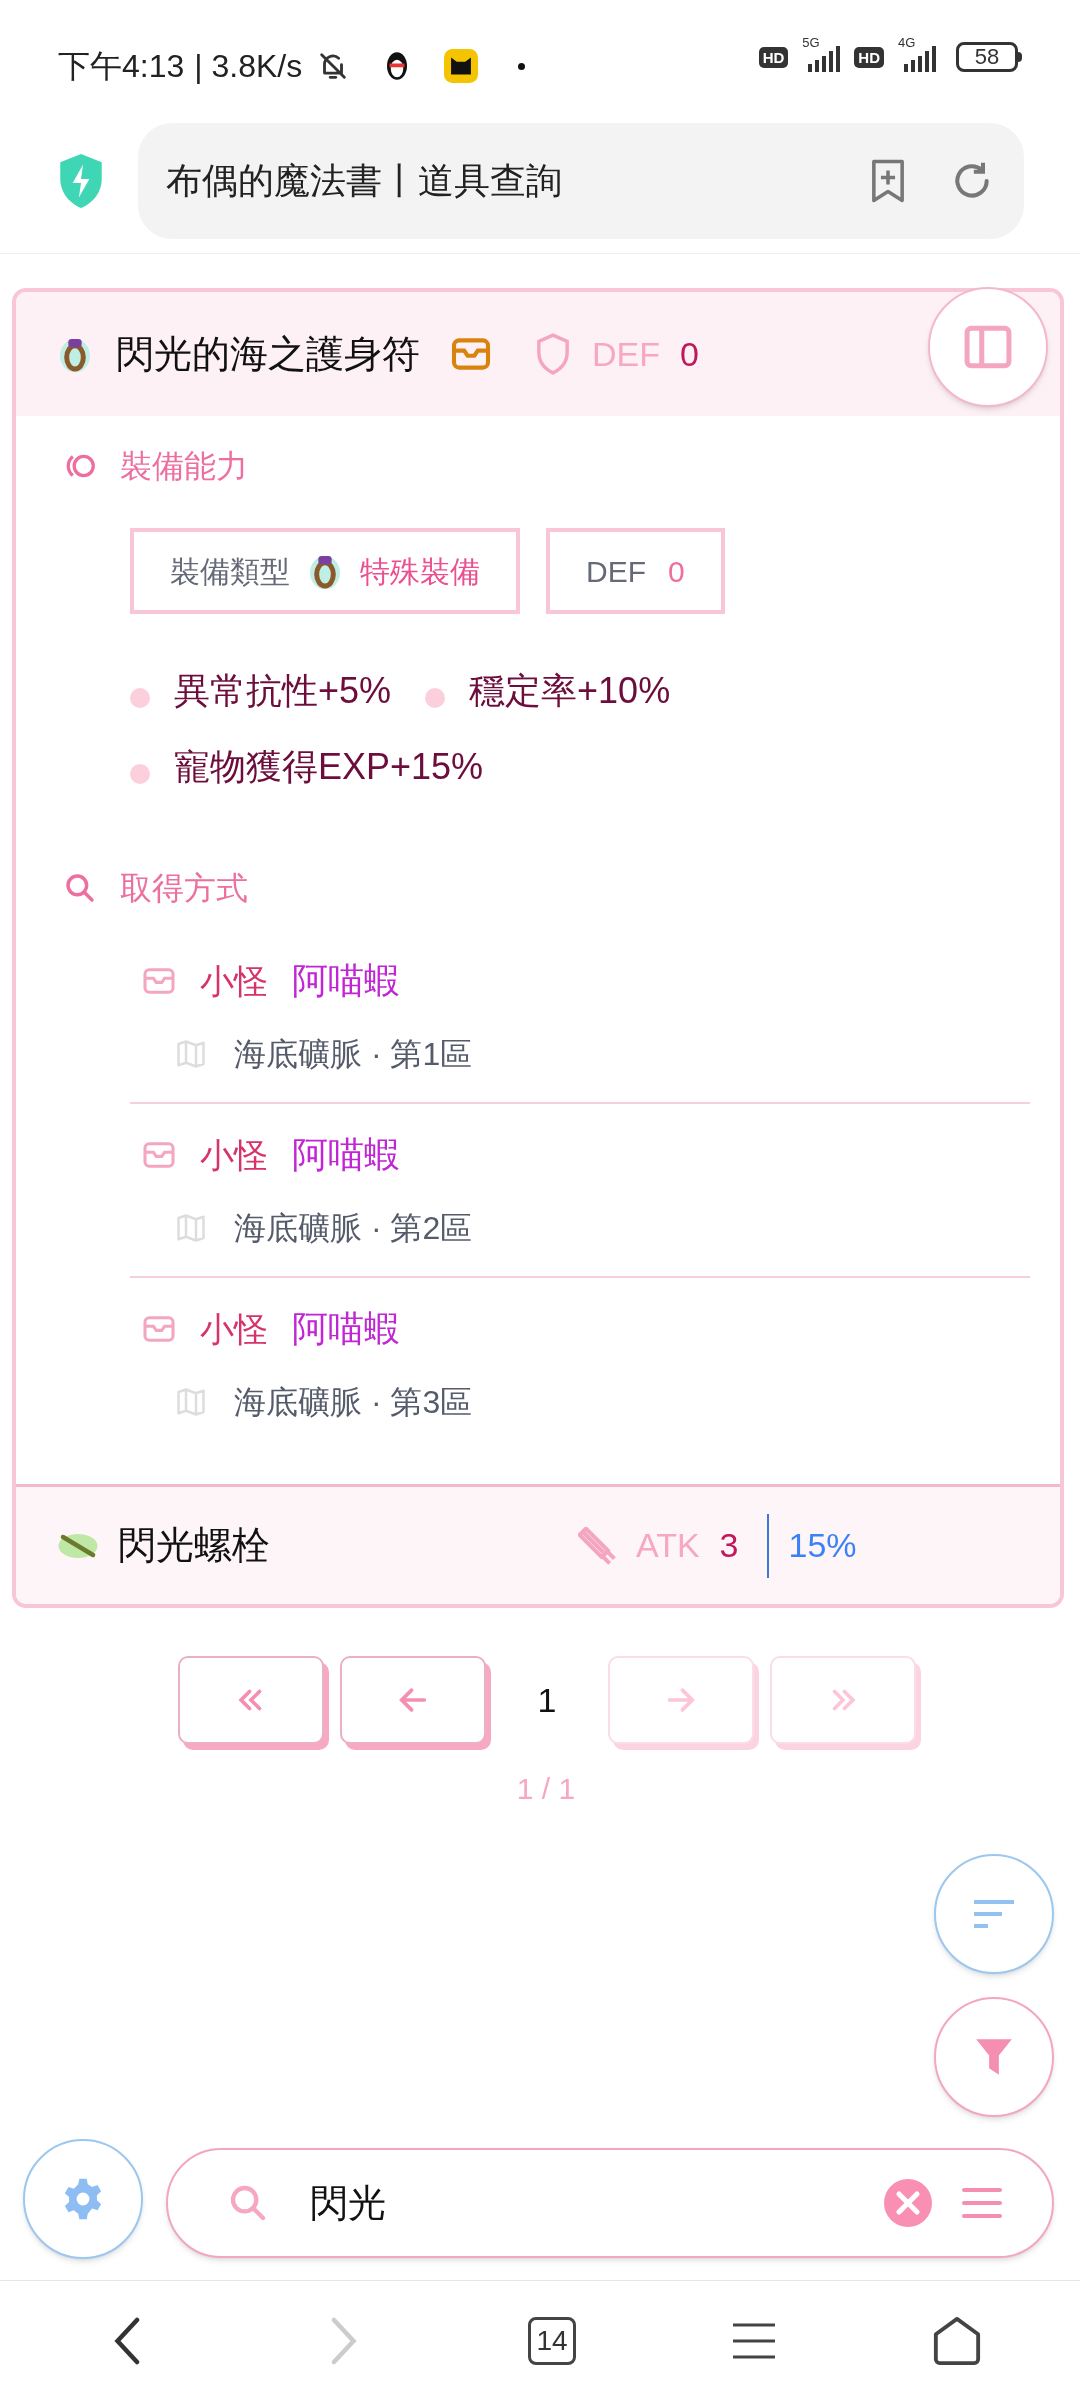 This screenshot has width=1080, height=2400. I want to click on sort-icon, so click(994, 1914).